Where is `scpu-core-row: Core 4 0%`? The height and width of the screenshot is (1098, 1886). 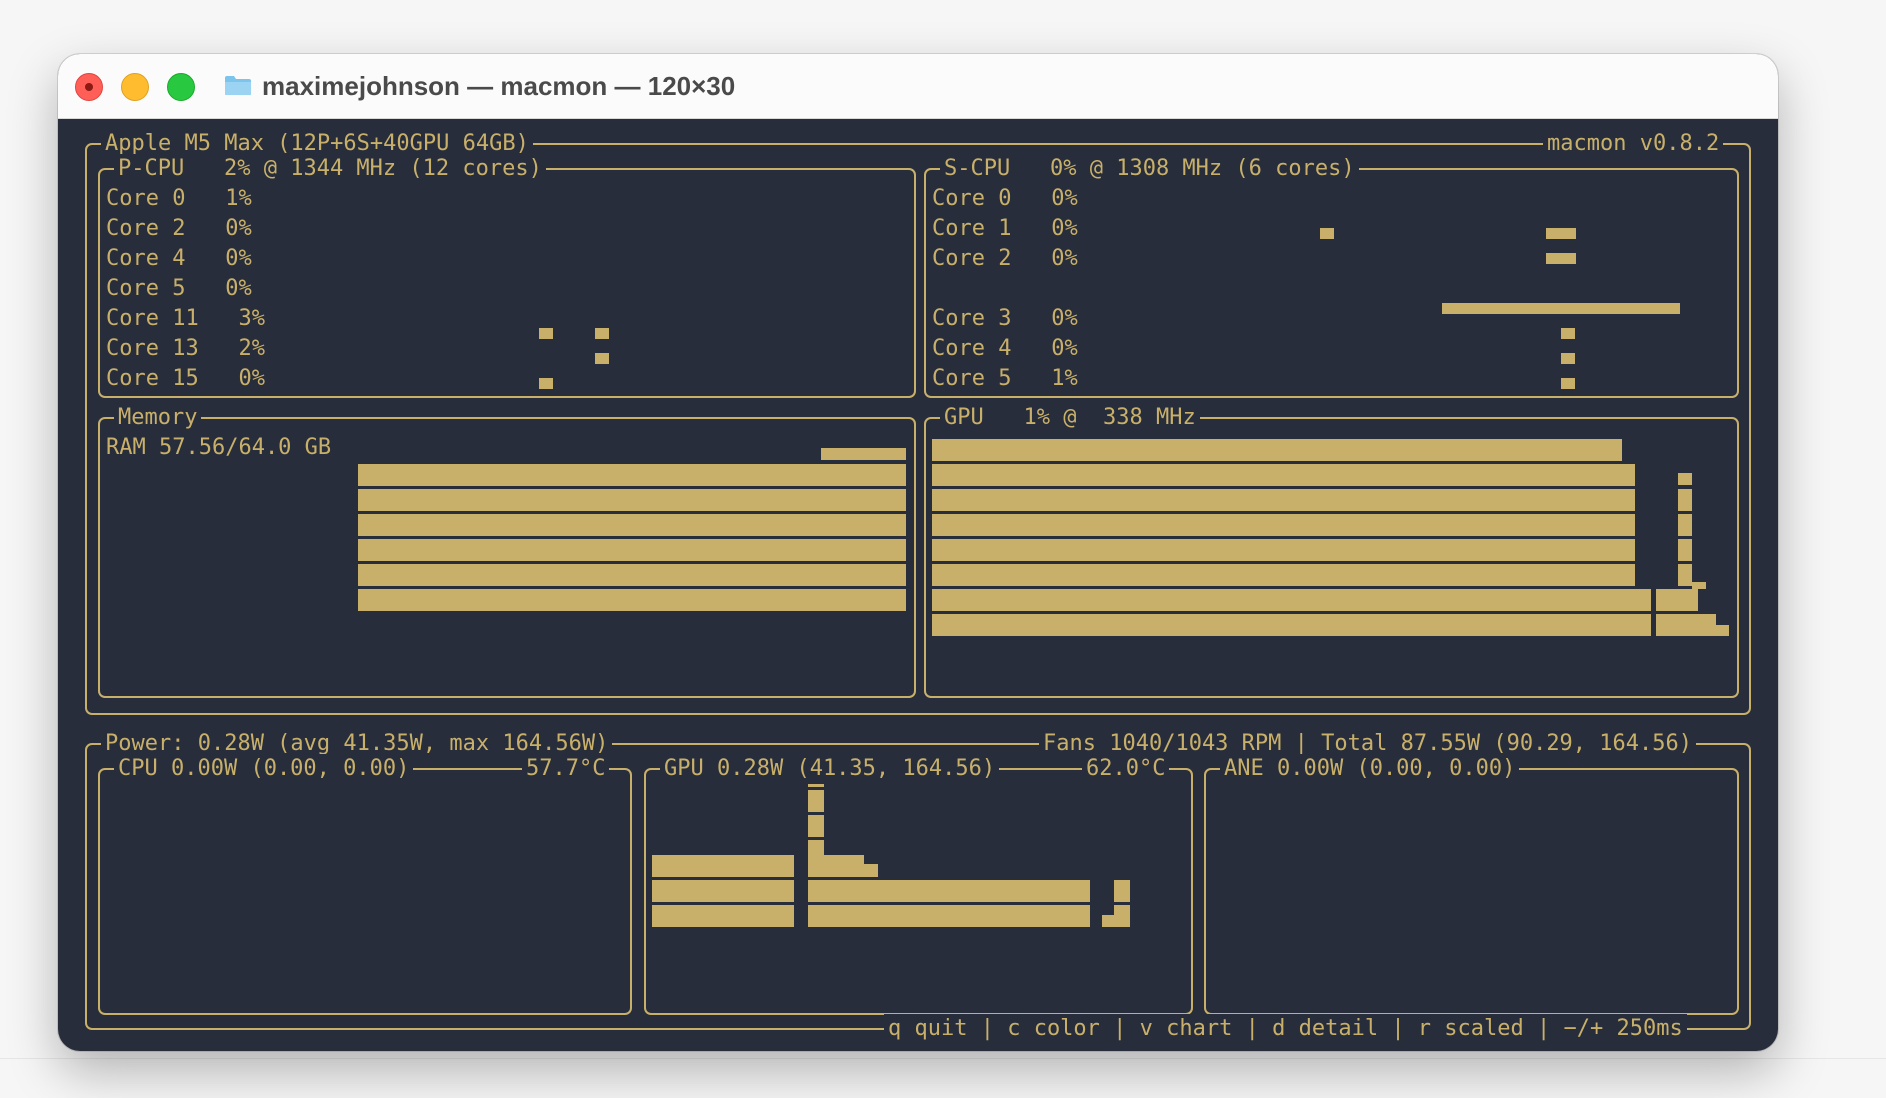 scpu-core-row: Core 4 0% is located at coordinates (1005, 349).